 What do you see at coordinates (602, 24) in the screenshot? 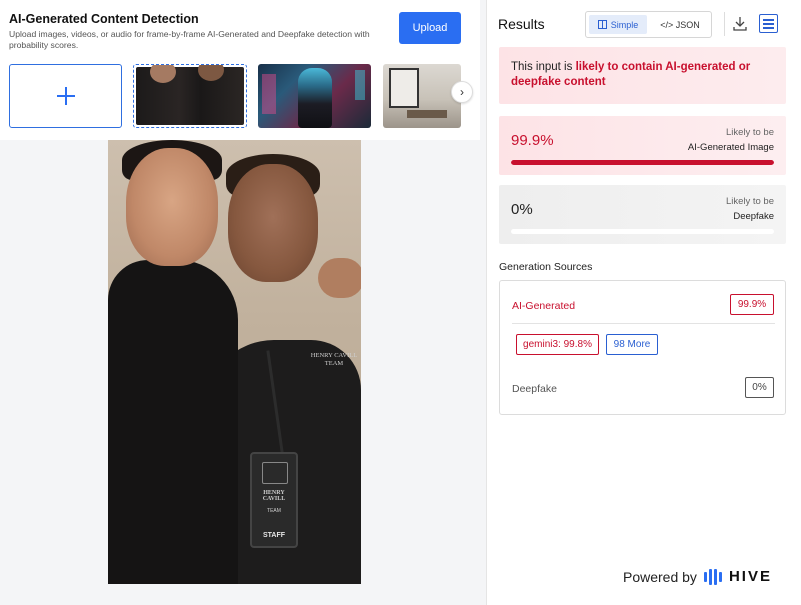
I see `list-icon` at bounding box center [602, 24].